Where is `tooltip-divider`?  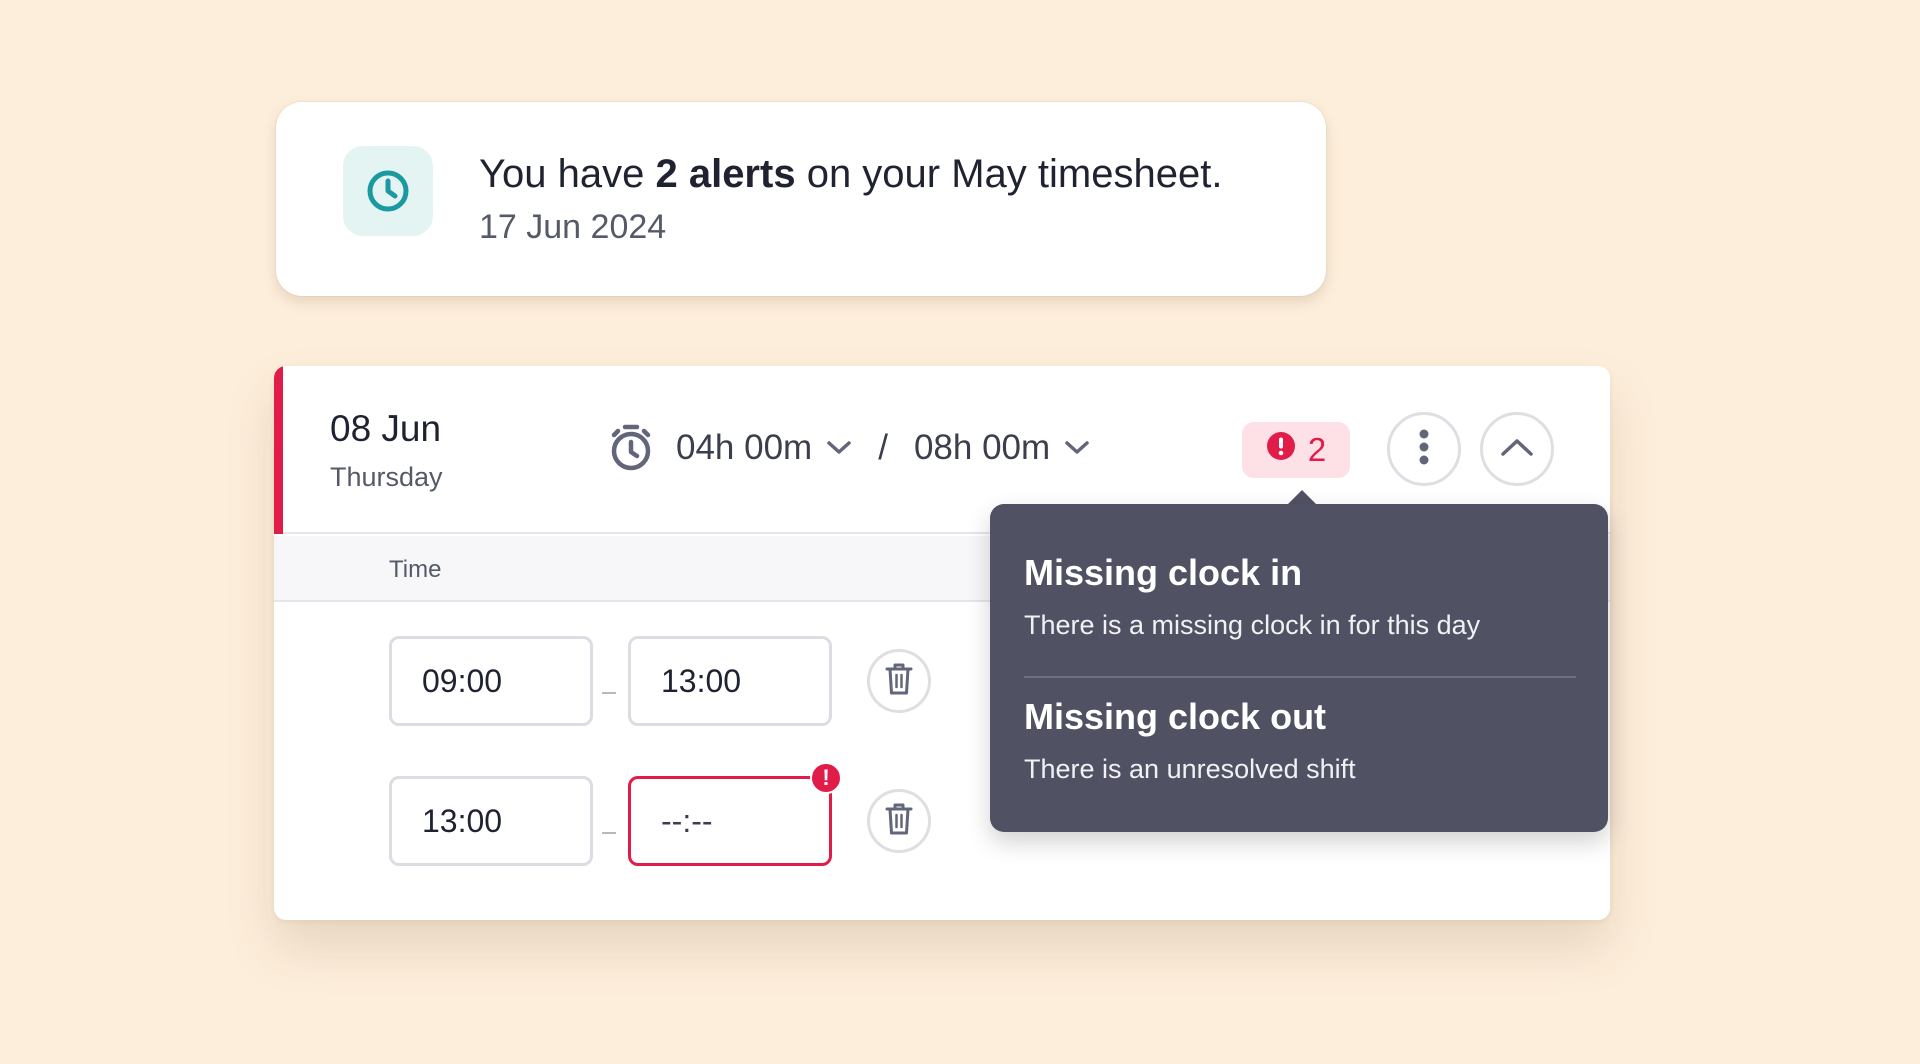 tooltip-divider is located at coordinates (1300, 677).